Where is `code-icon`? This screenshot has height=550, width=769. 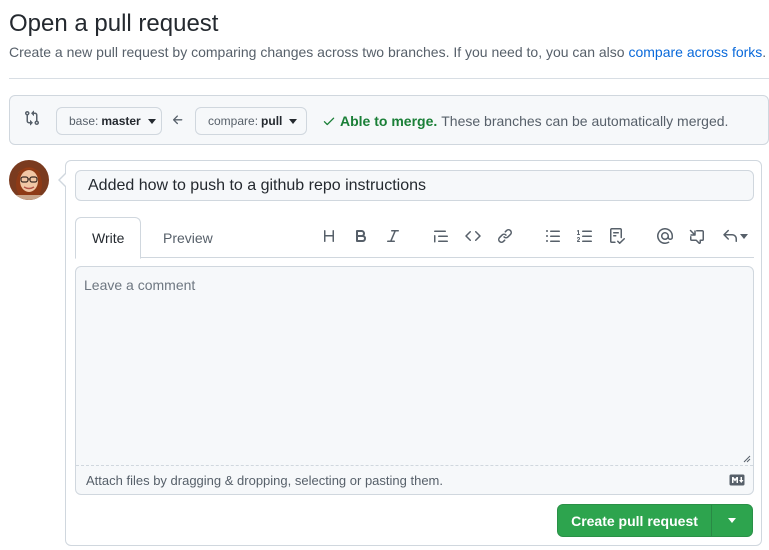 code-icon is located at coordinates (473, 236).